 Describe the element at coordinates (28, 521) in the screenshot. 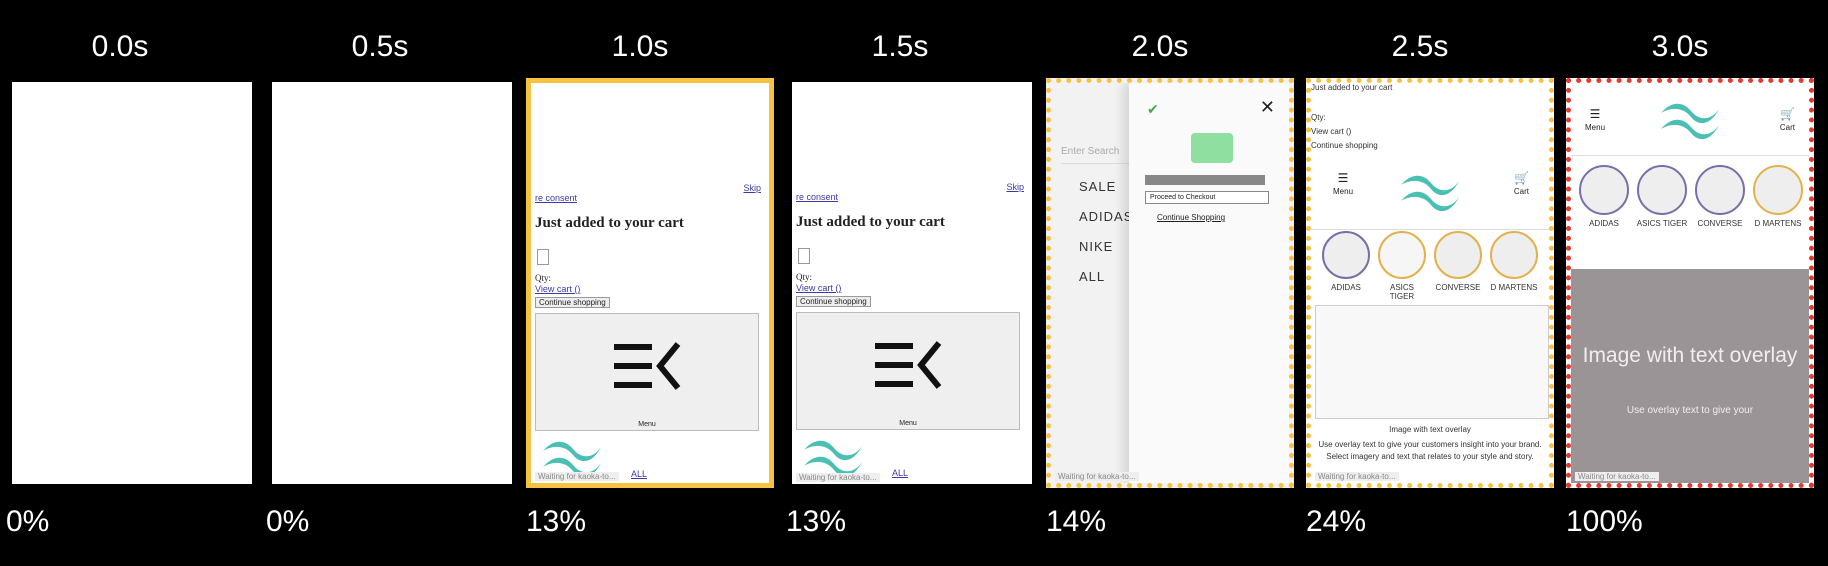

I see `frame-percent: 0%` at that location.